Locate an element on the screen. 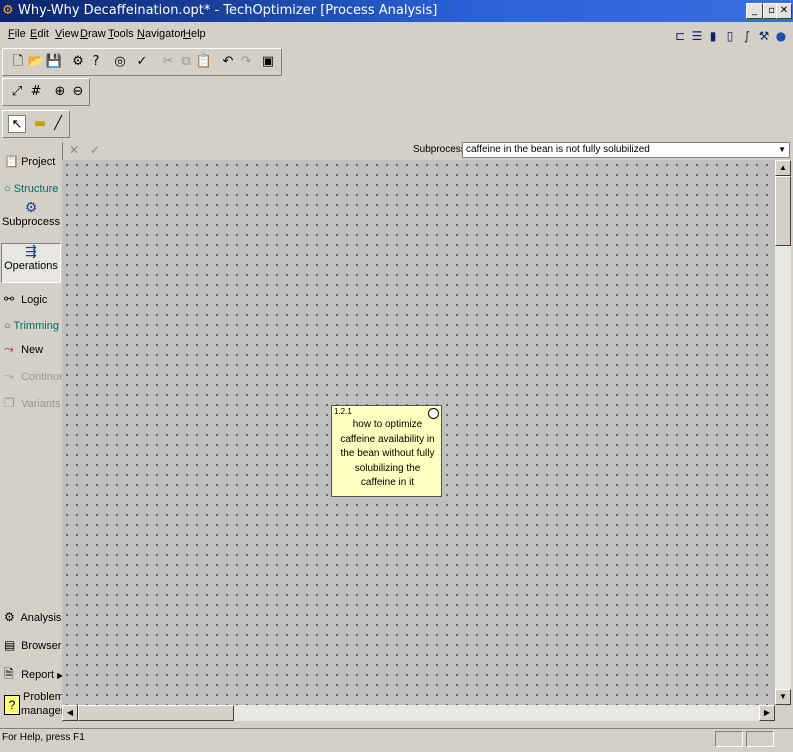  cut-icon: ✂ is located at coordinates (168, 62).